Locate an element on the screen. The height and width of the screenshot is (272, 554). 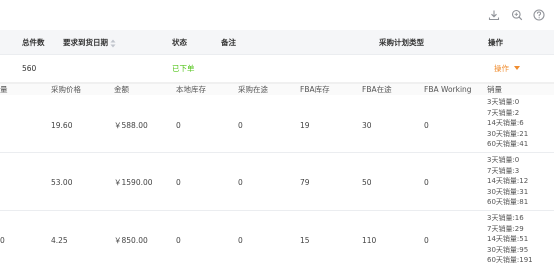
sales-7d: 7天销量:2 is located at coordinates (503, 112).